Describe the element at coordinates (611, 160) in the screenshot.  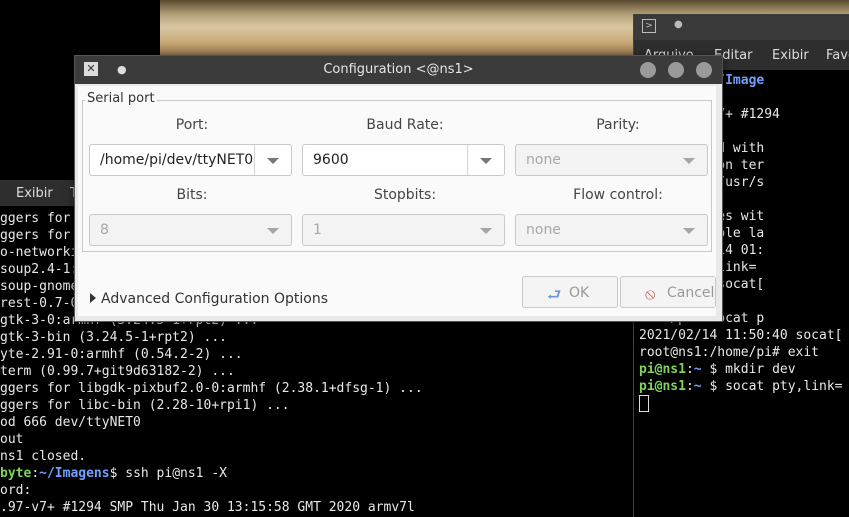
I see `parity-combobox: none` at that location.